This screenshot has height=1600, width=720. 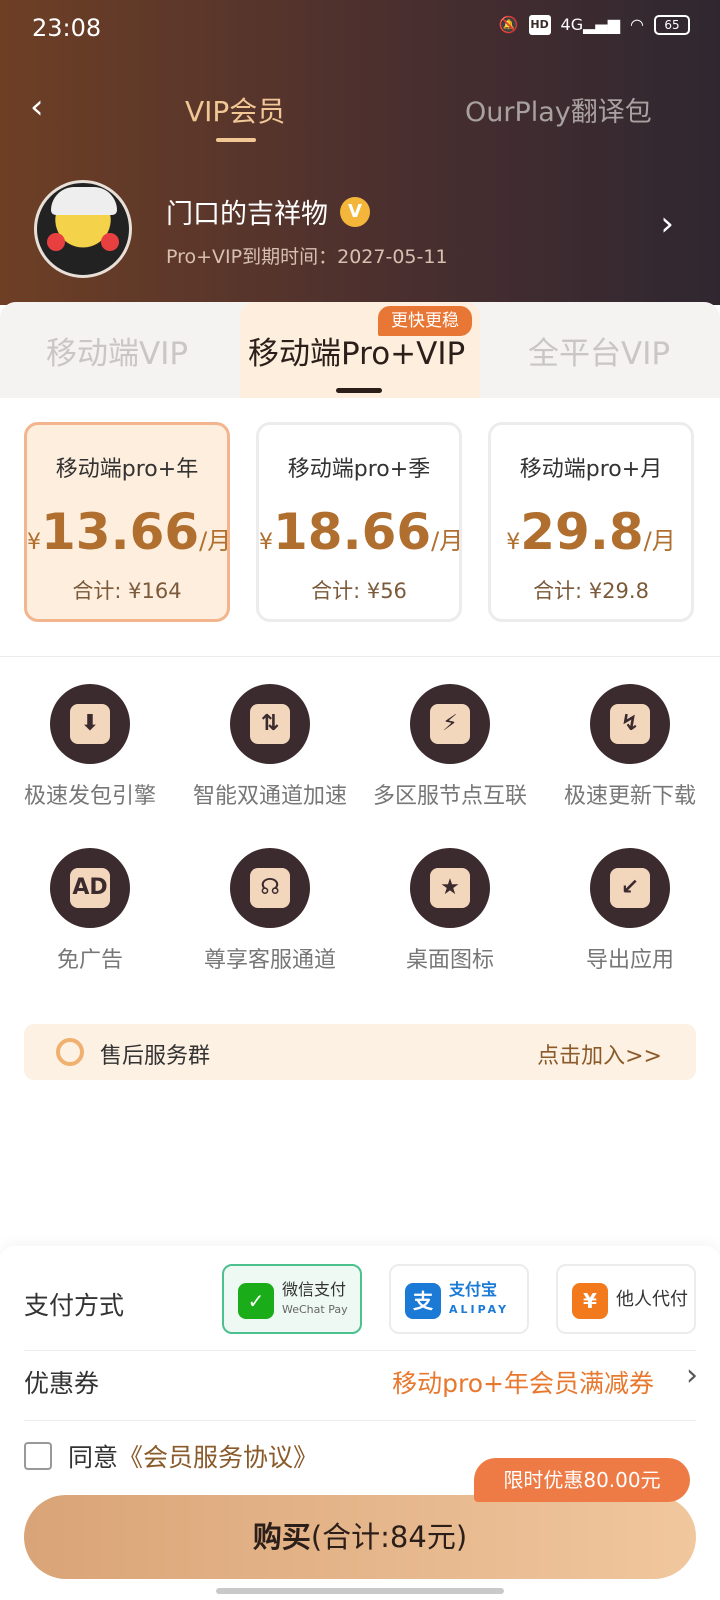 What do you see at coordinates (360, 1591) in the screenshot?
I see `home-indicator` at bounding box center [360, 1591].